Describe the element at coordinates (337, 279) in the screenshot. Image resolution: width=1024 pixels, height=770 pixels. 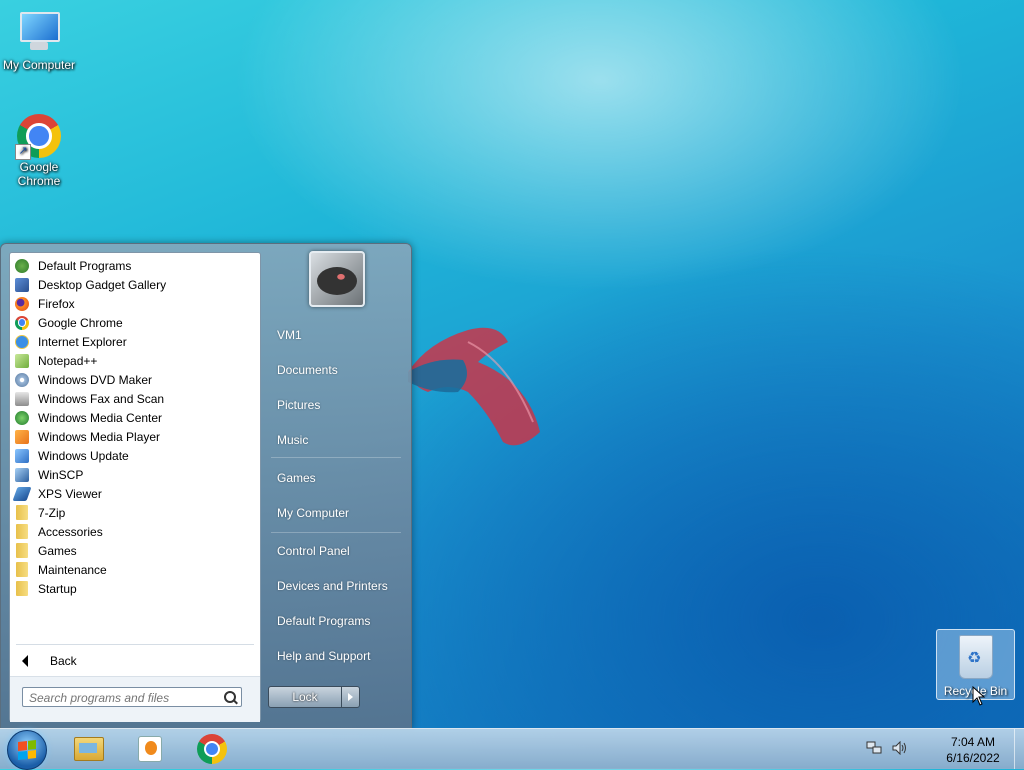
I see `user-avatar` at that location.